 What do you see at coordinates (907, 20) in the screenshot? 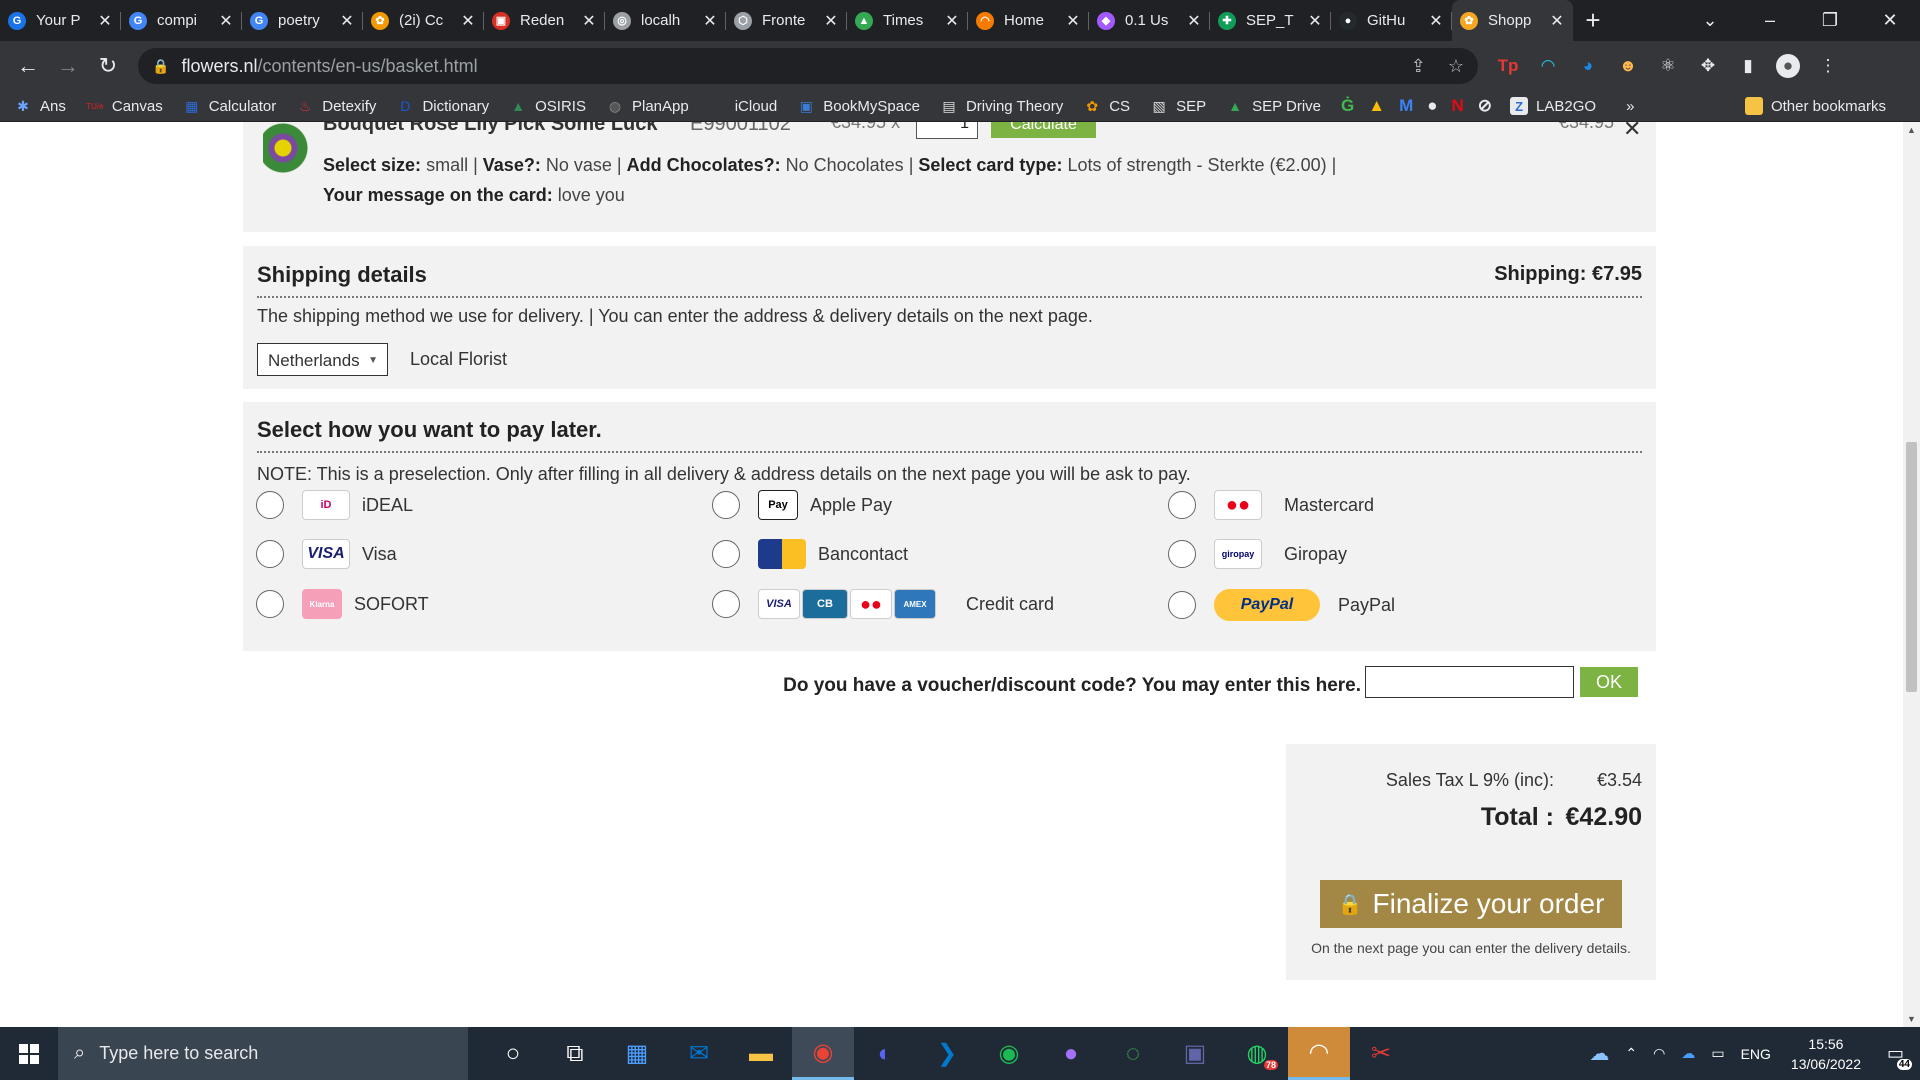
I see `browser-tab: ▲ Times ✕` at bounding box center [907, 20].